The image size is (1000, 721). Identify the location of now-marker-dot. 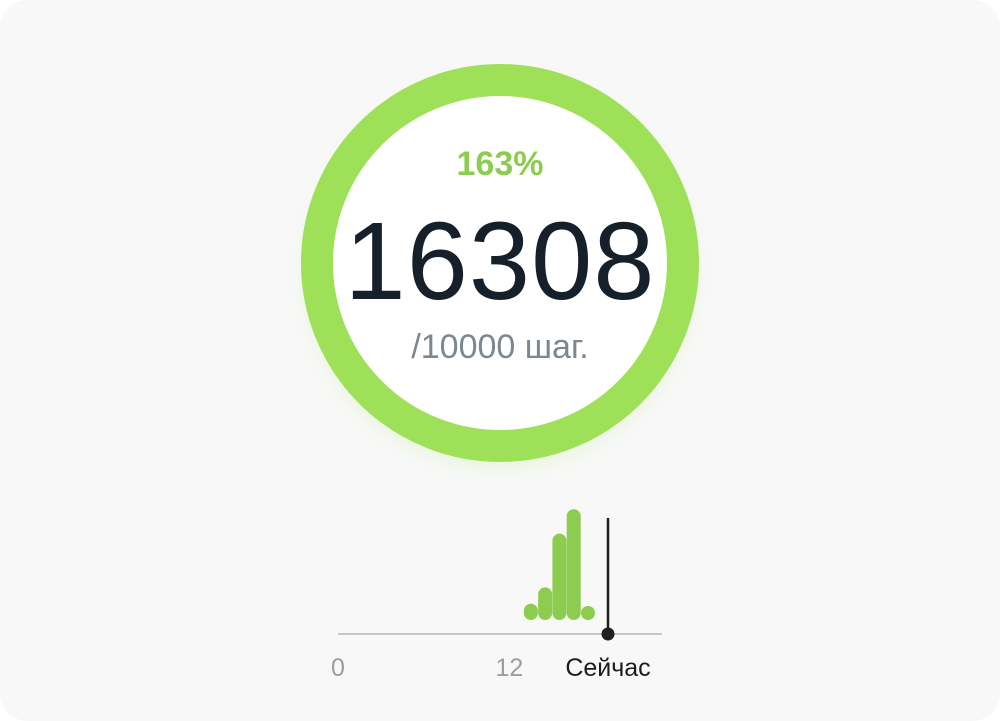
(608, 634).